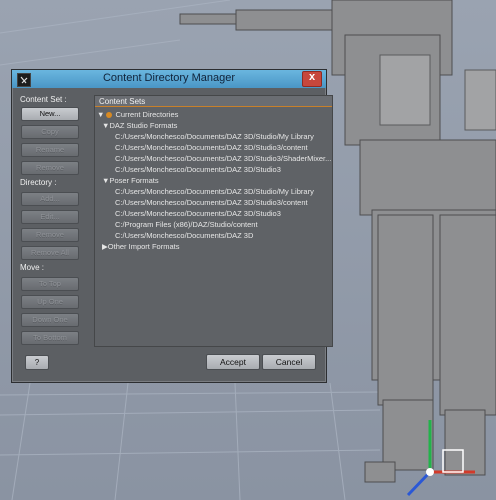  I want to click on help-button: ?, so click(37, 362).